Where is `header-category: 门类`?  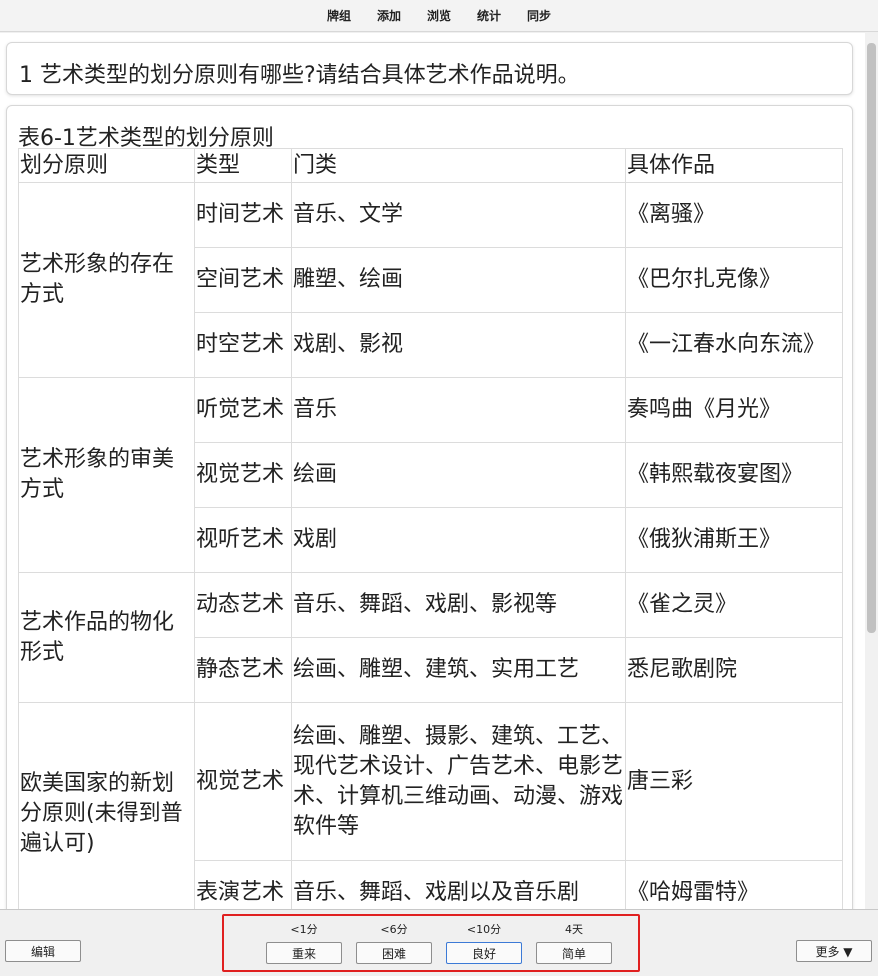
header-category: 门类 is located at coordinates (458, 165).